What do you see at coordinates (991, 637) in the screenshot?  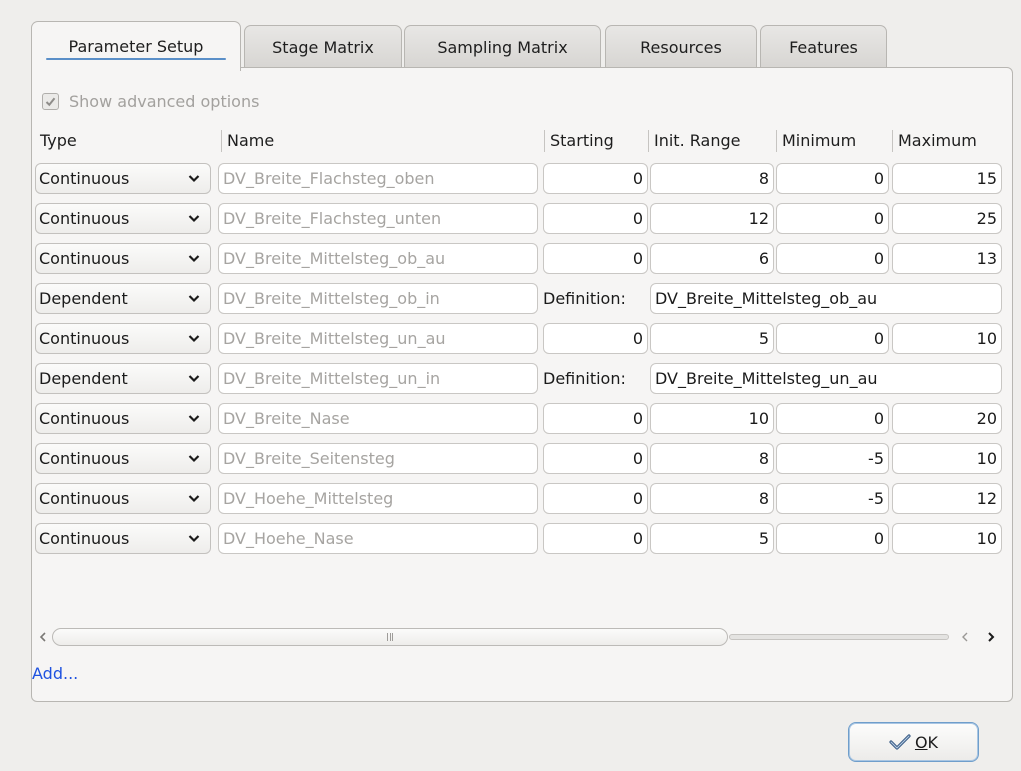 I see `scroll-right-icon` at bounding box center [991, 637].